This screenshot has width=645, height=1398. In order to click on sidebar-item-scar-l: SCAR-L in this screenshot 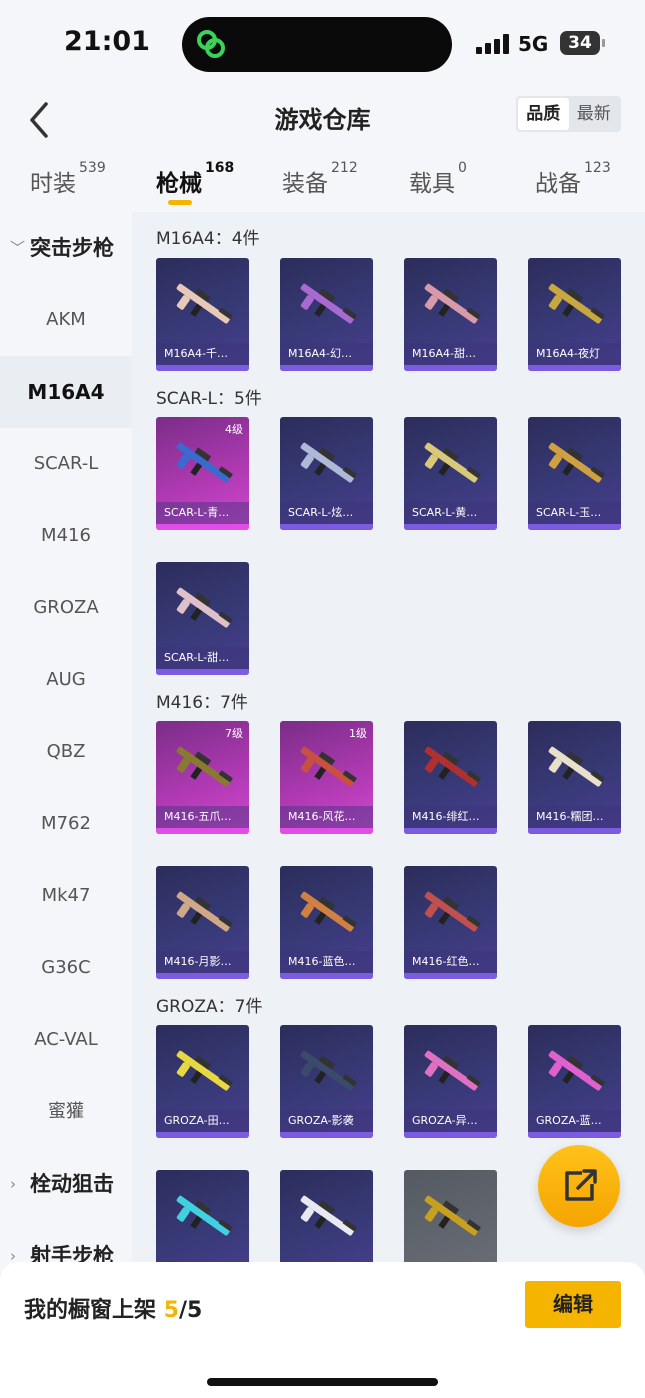, I will do `click(66, 464)`.